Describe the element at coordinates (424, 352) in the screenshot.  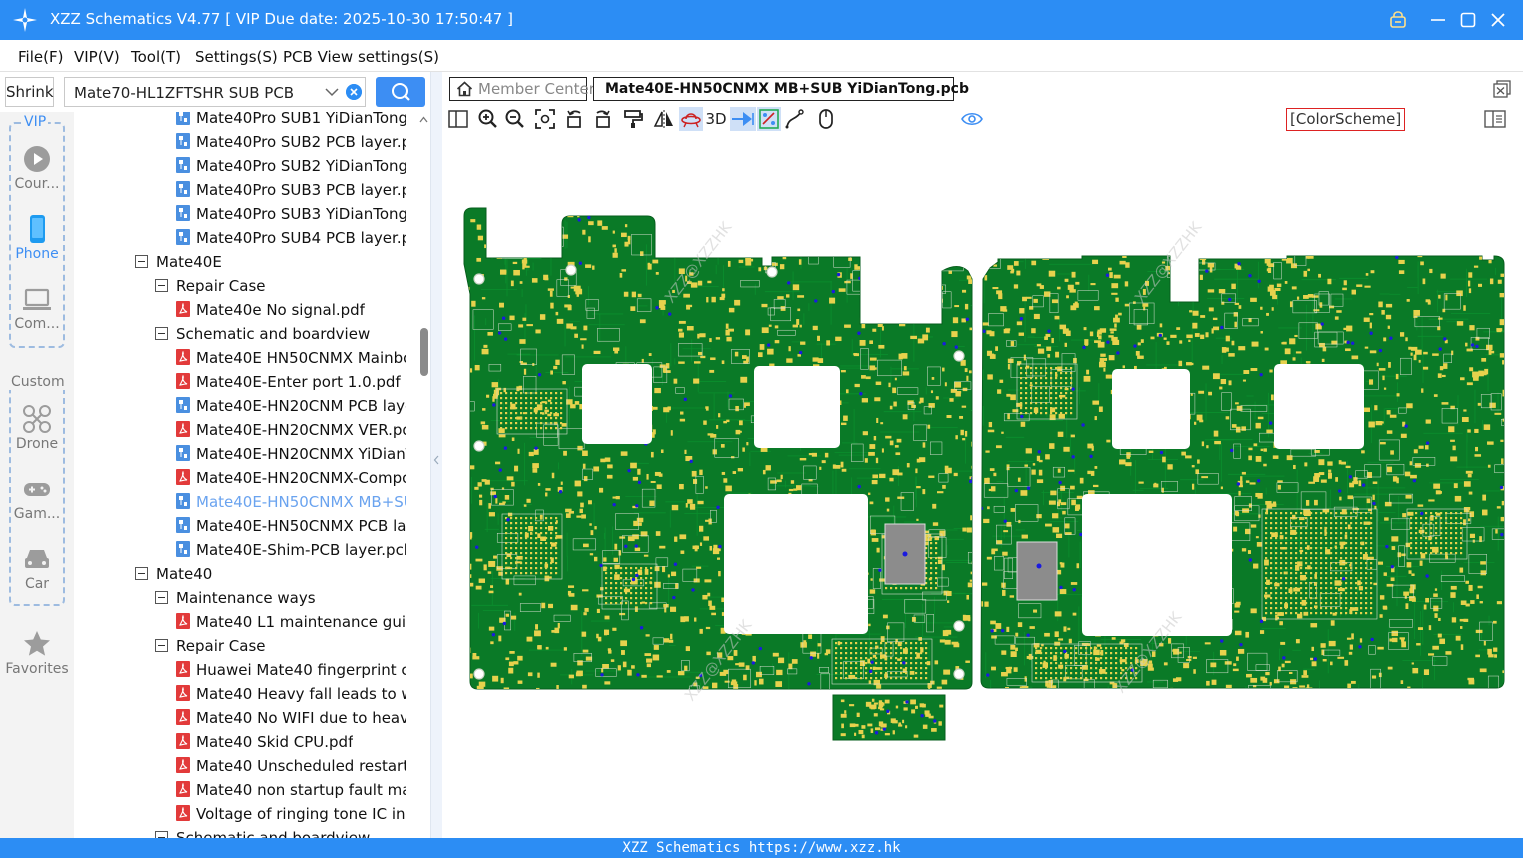
I see `tree-scrollbar-thumb` at that location.